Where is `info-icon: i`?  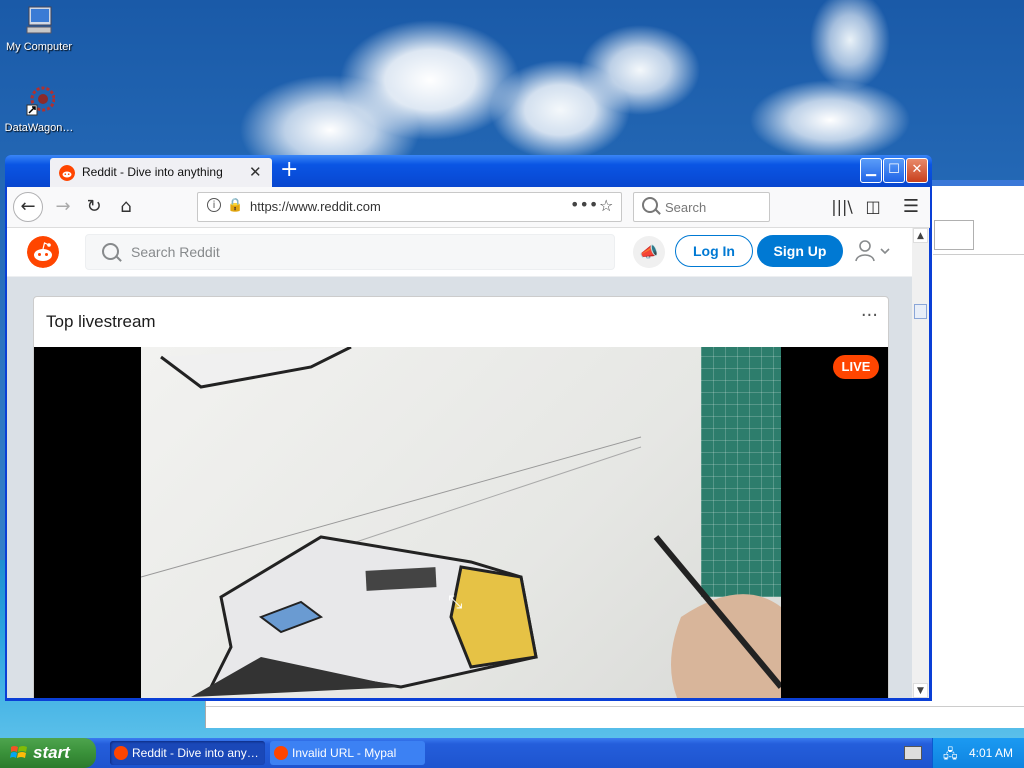
info-icon: i is located at coordinates (214, 205).